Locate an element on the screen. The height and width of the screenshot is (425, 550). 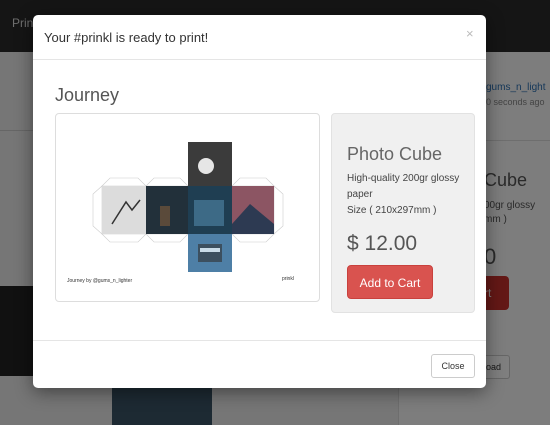
collection-title: Journey is located at coordinates (87, 95).